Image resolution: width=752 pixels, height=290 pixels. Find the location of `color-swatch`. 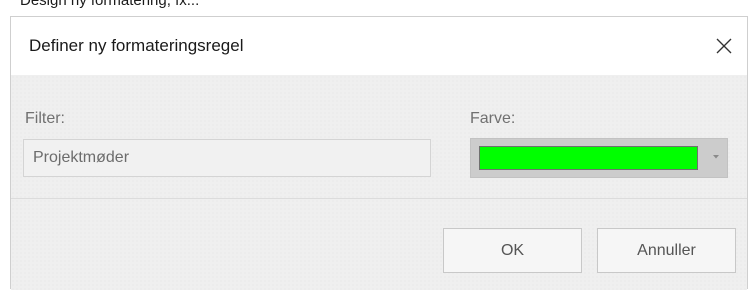

color-swatch is located at coordinates (588, 158).